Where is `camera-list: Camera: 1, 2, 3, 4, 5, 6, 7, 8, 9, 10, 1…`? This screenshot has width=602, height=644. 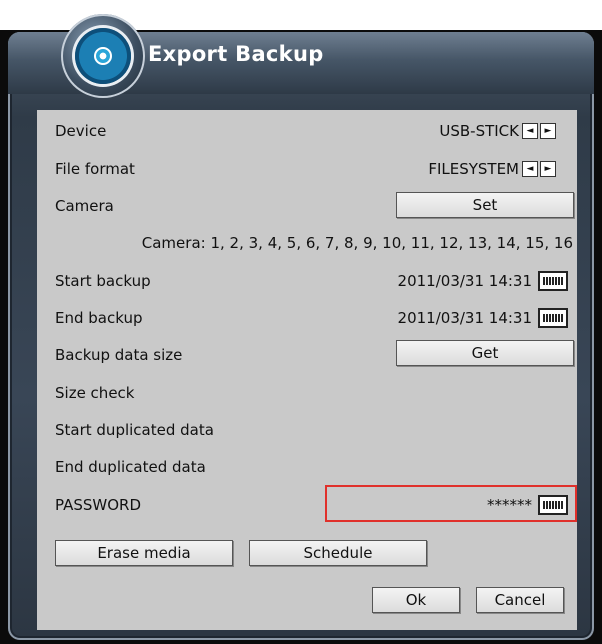
camera-list: Camera: 1, 2, 3, 4, 5, 6, 7, 8, 9, 10, 1… is located at coordinates (357, 243).